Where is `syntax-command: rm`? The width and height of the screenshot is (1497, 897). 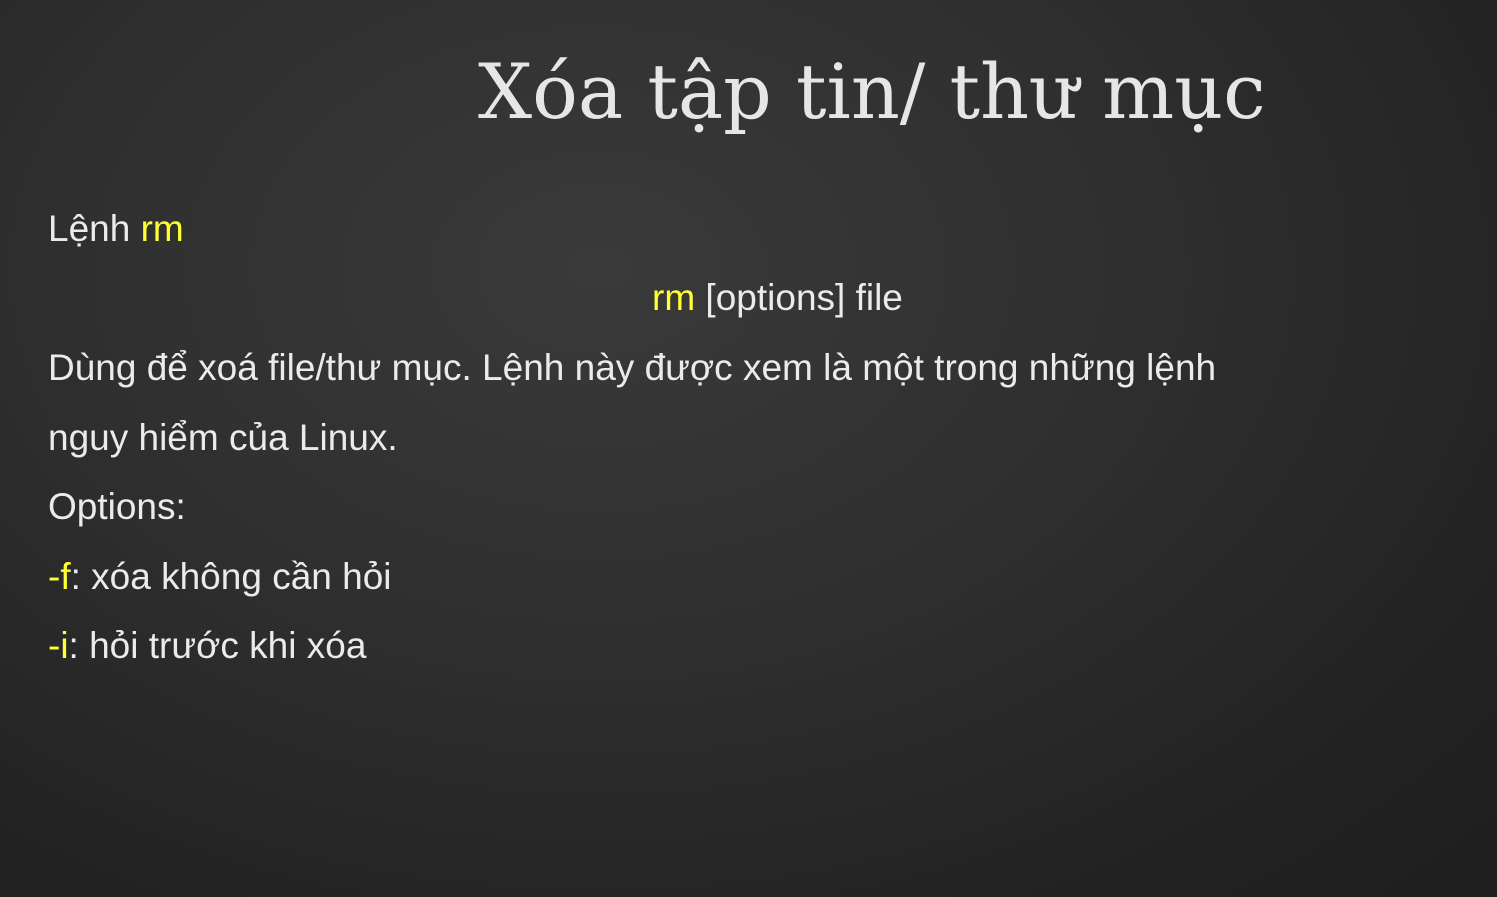 syntax-command: rm is located at coordinates (674, 297).